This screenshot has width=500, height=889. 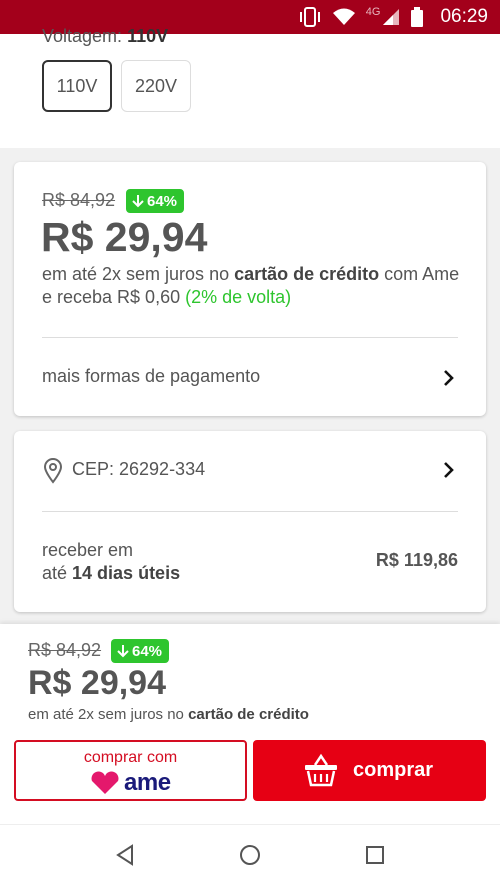 I want to click on installment-info: em até 2x sem juros no cartão de crédito, so click(x=168, y=714).